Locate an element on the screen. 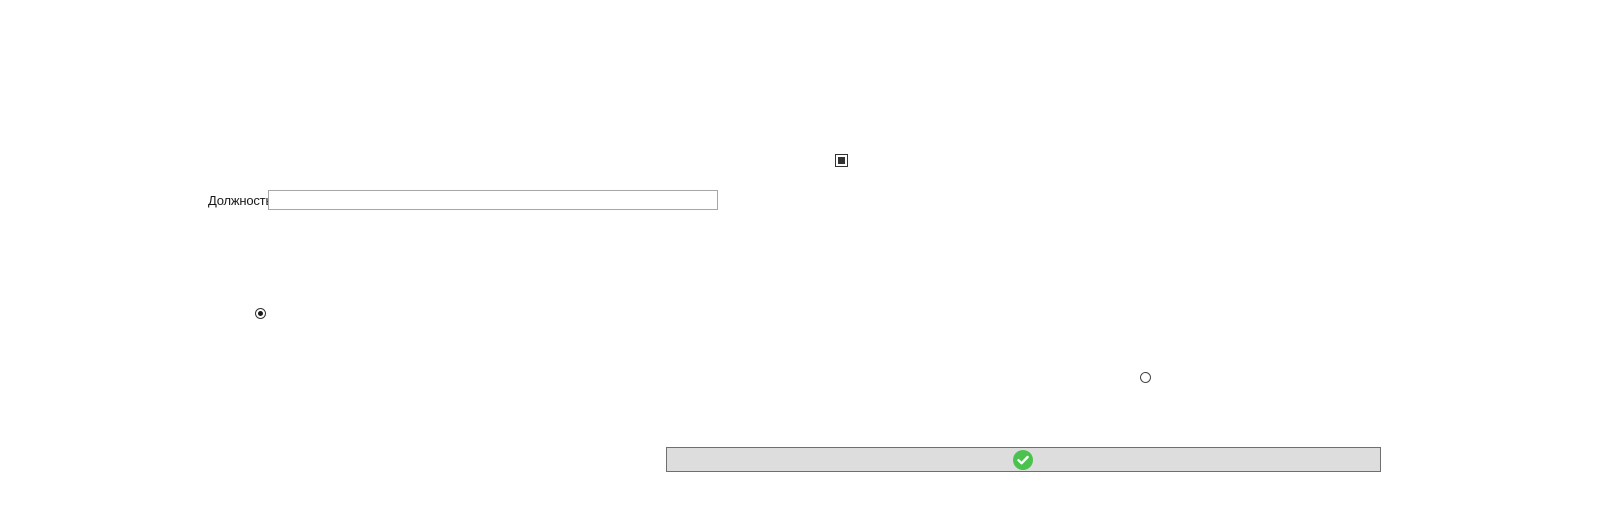 This screenshot has height=507, width=1609. checkbox is located at coordinates (841, 160).